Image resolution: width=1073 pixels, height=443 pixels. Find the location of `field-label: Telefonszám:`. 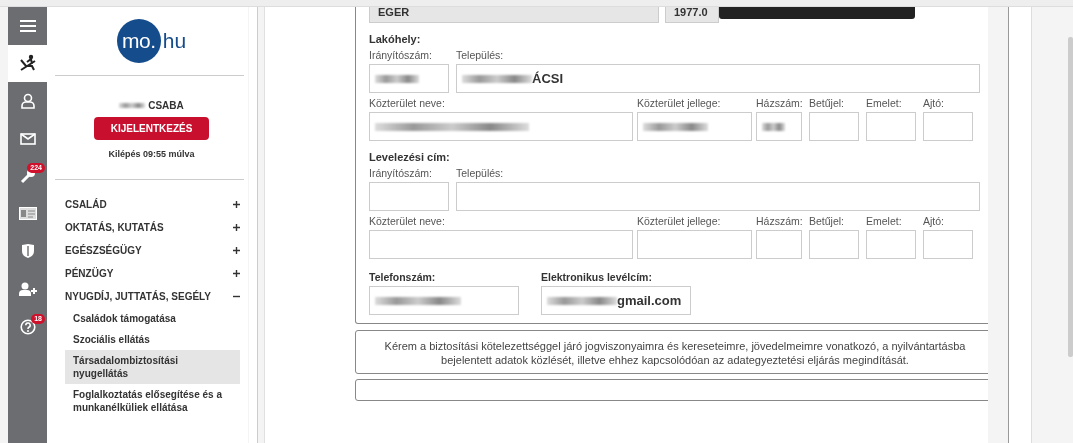

field-label: Telefonszám: is located at coordinates (403, 278).